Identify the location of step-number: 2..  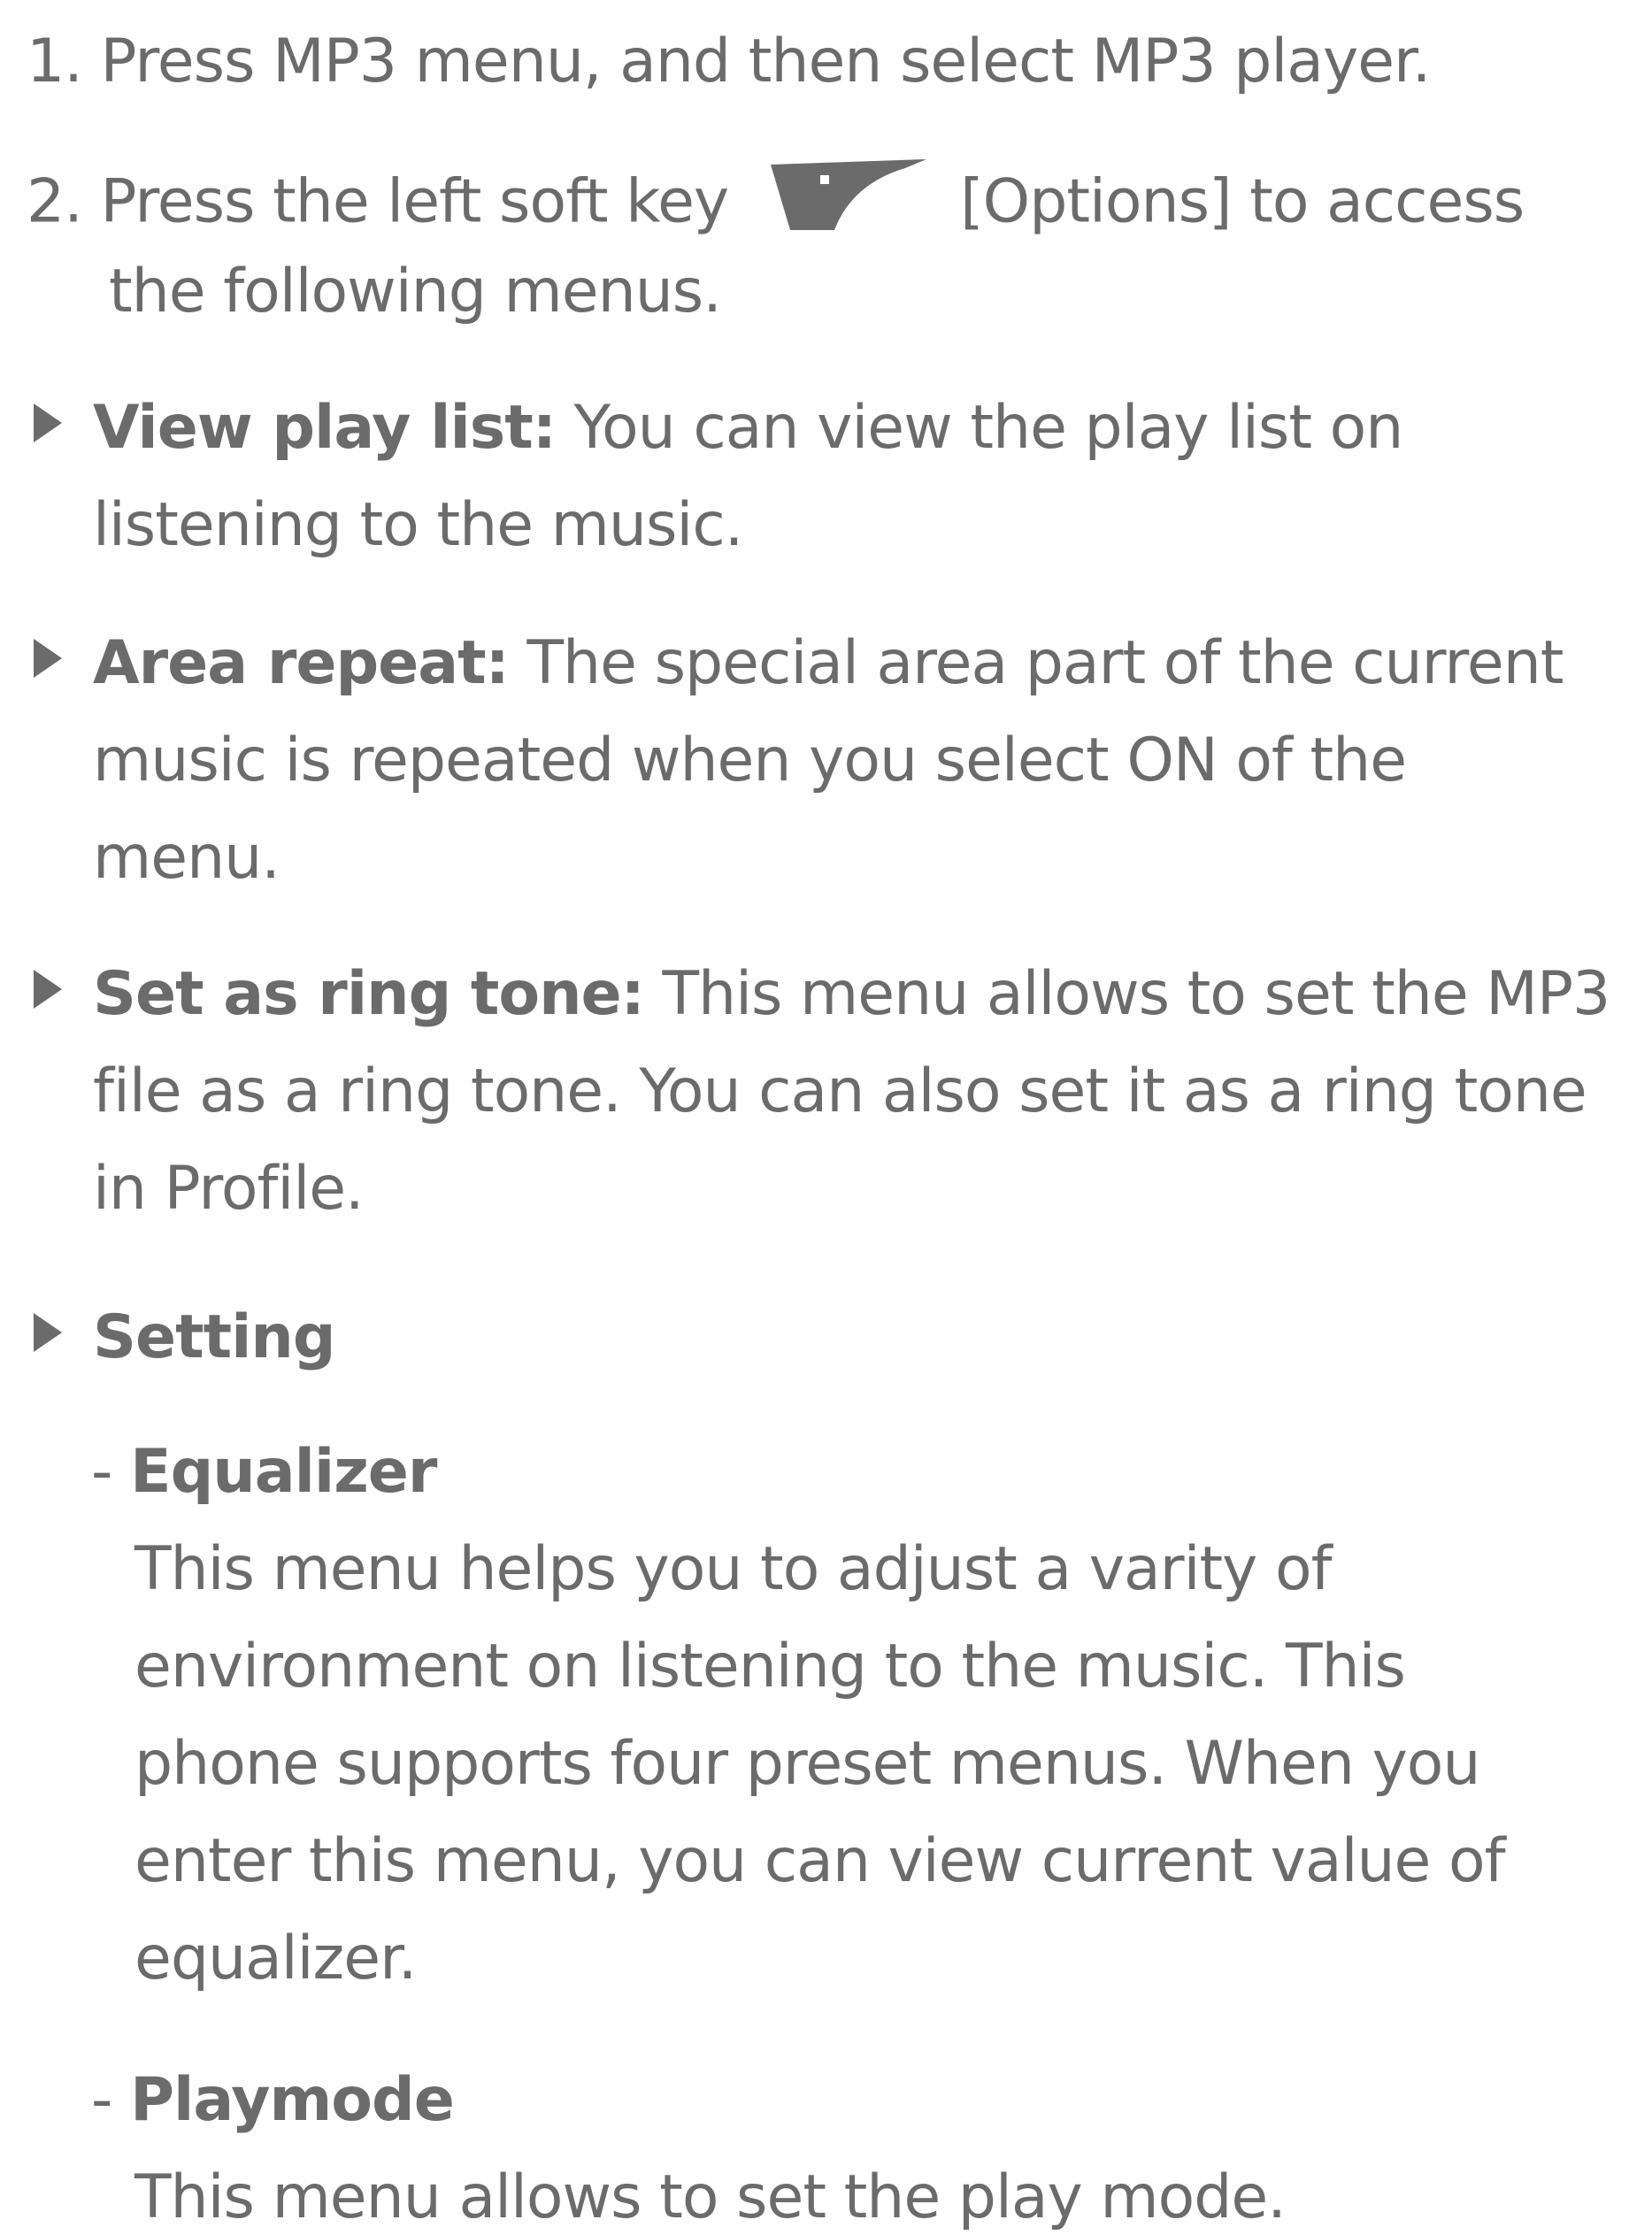
(55, 202).